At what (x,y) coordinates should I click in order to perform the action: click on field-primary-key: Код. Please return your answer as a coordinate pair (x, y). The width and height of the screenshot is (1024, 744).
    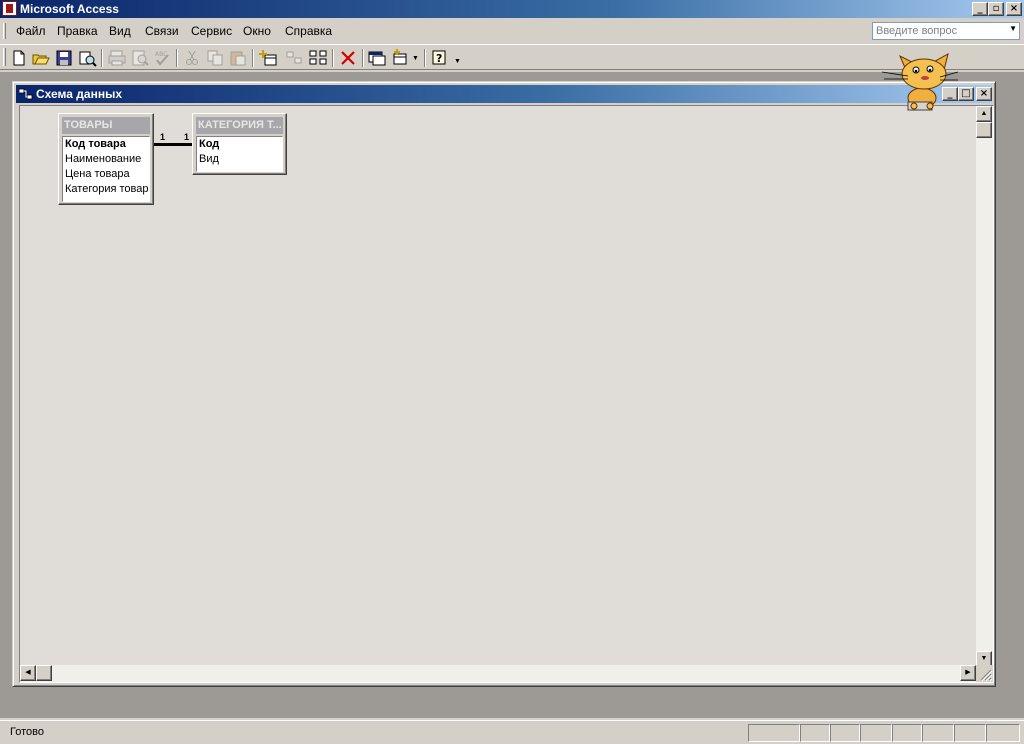
    Looking at the image, I should click on (239, 144).